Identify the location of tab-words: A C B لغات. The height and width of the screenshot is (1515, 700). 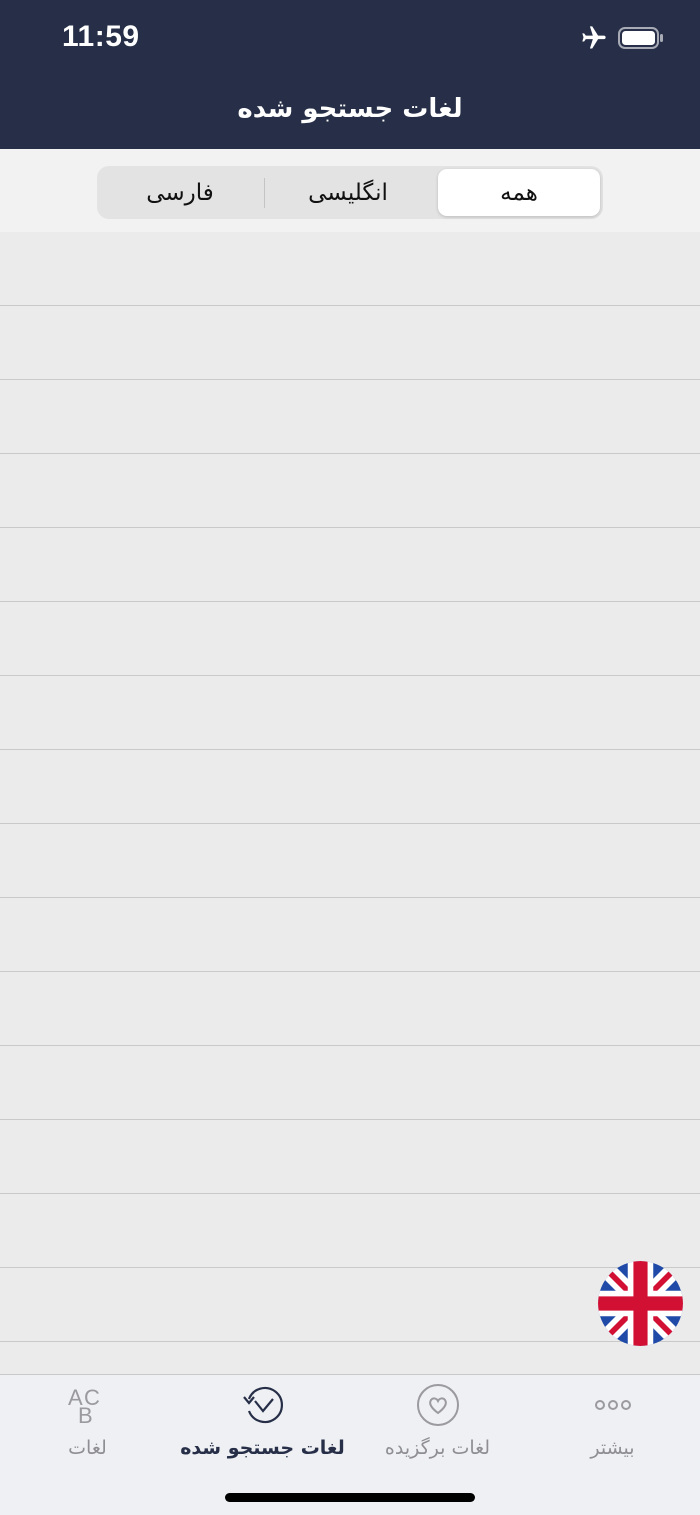
(87, 1421).